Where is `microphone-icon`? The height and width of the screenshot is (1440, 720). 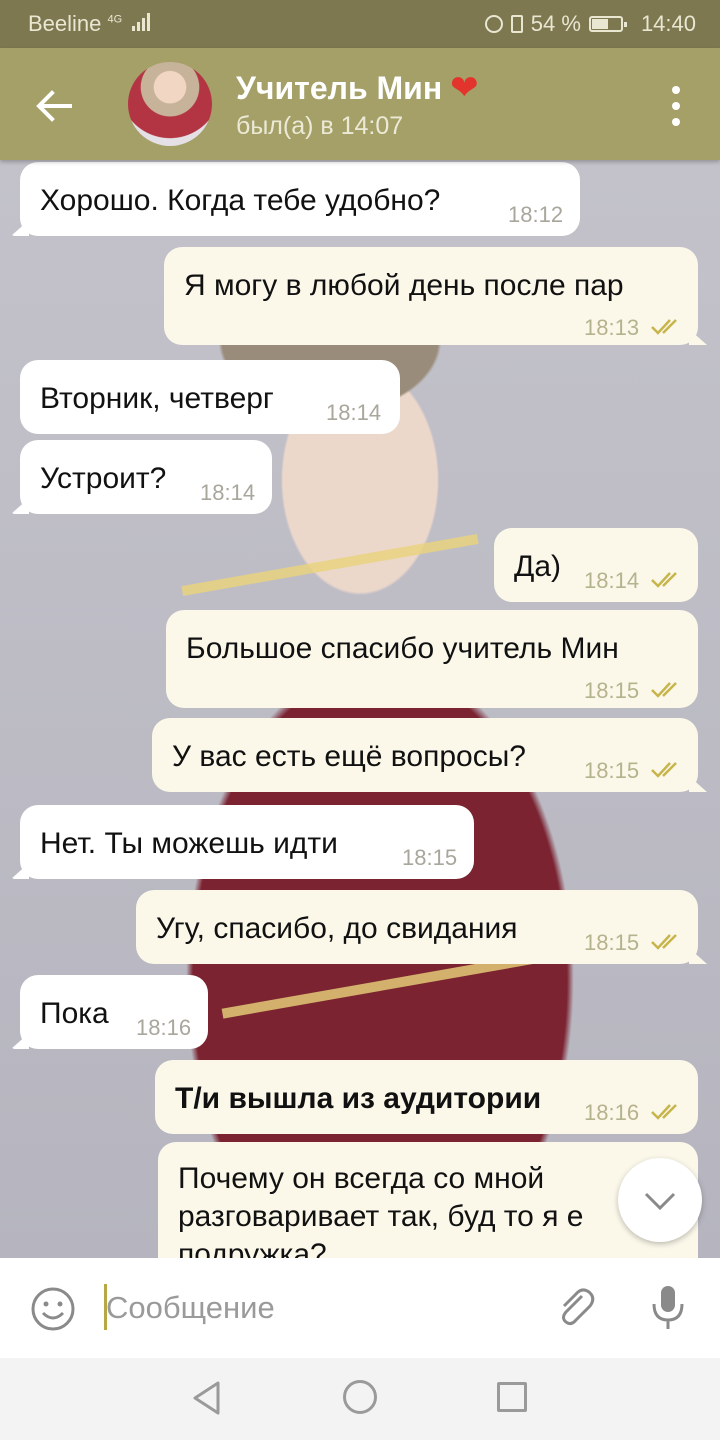 microphone-icon is located at coordinates (668, 1307).